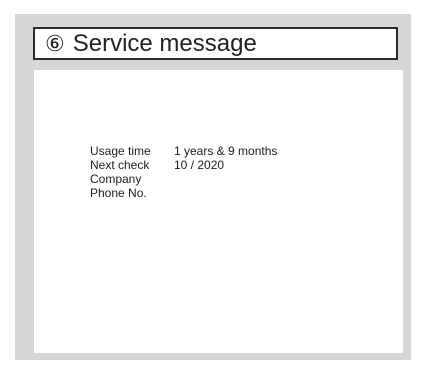 The height and width of the screenshot is (370, 425). Describe the element at coordinates (120, 165) in the screenshot. I see `next-check-label: Next check` at that location.